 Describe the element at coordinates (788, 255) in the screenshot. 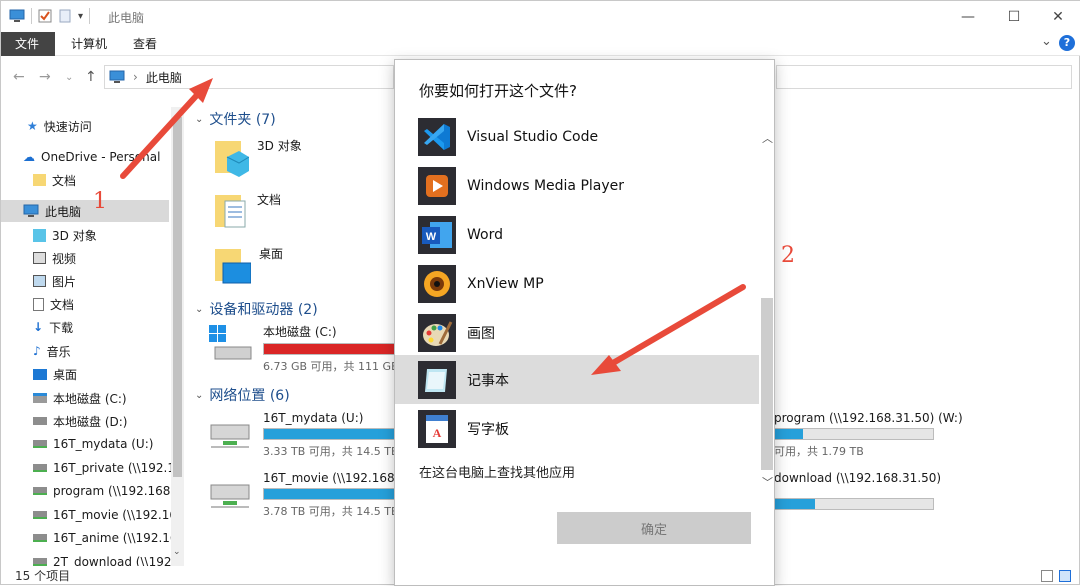

I see `annotation-label-2: 2` at that location.